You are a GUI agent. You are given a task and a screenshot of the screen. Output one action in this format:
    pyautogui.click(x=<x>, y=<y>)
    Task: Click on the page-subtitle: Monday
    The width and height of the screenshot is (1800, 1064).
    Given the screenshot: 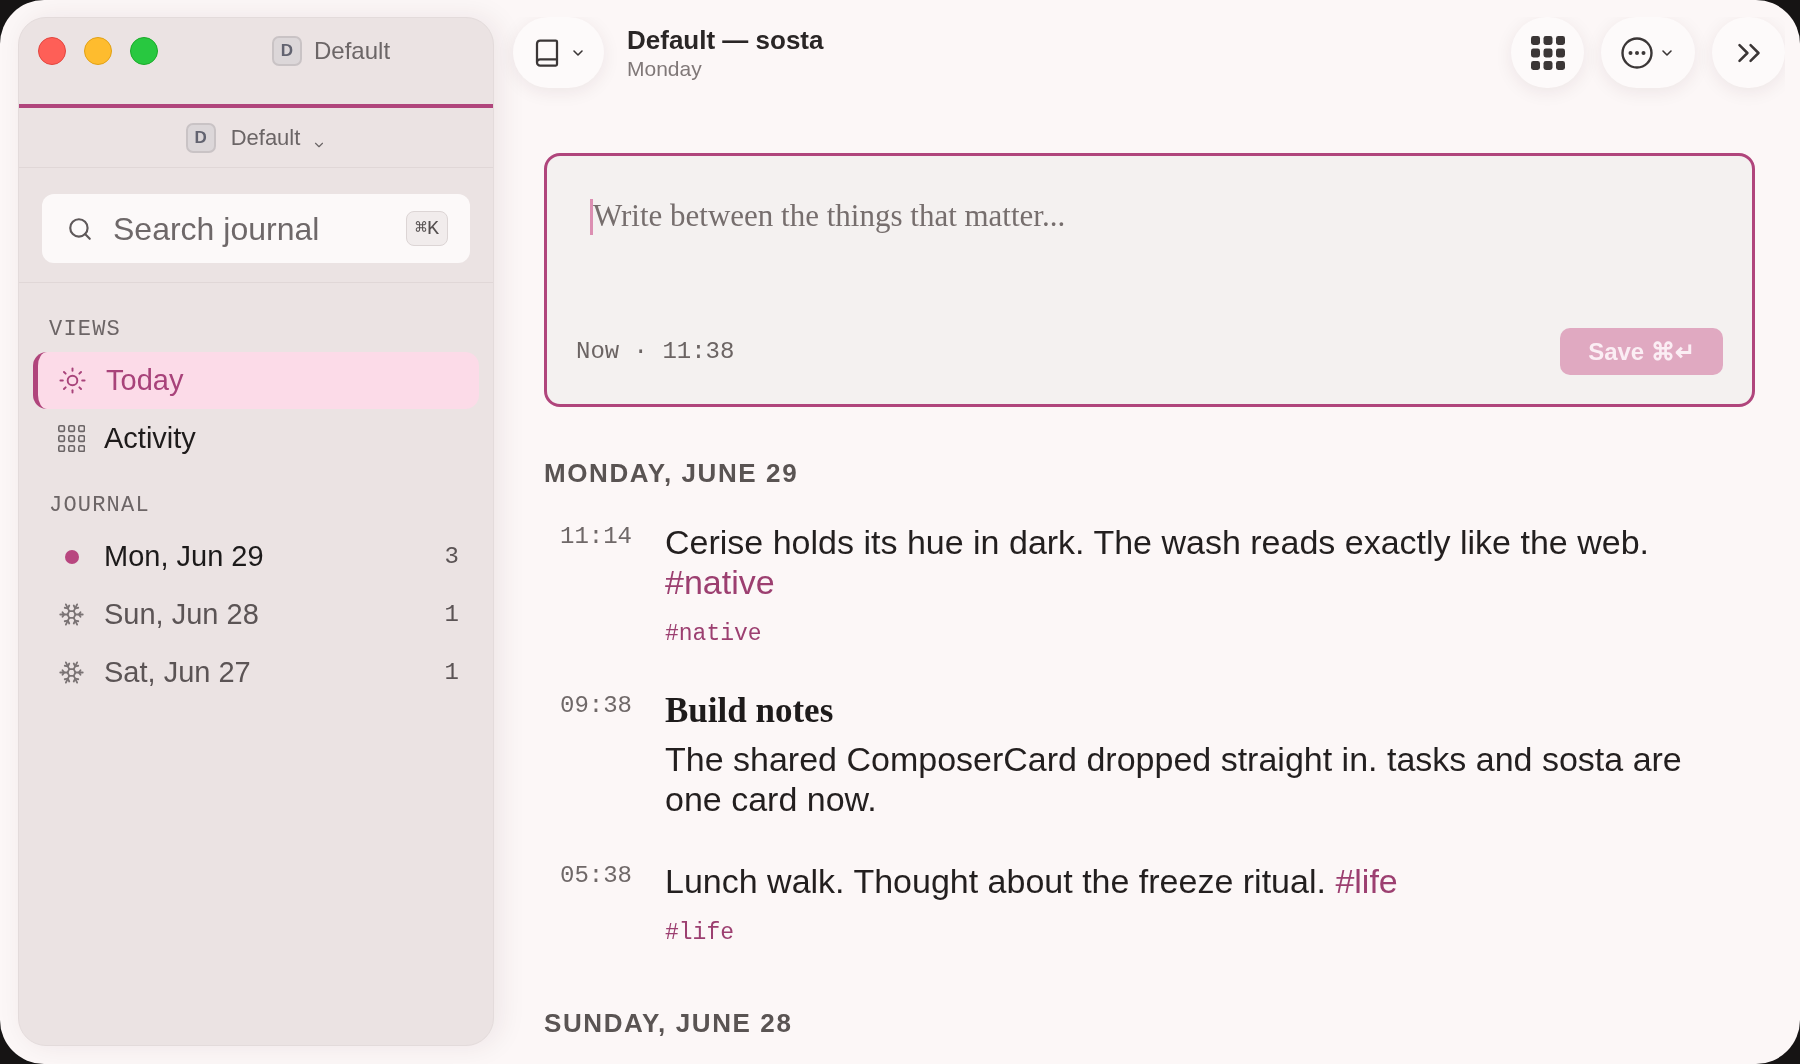 What is the action you would take?
    pyautogui.click(x=664, y=68)
    